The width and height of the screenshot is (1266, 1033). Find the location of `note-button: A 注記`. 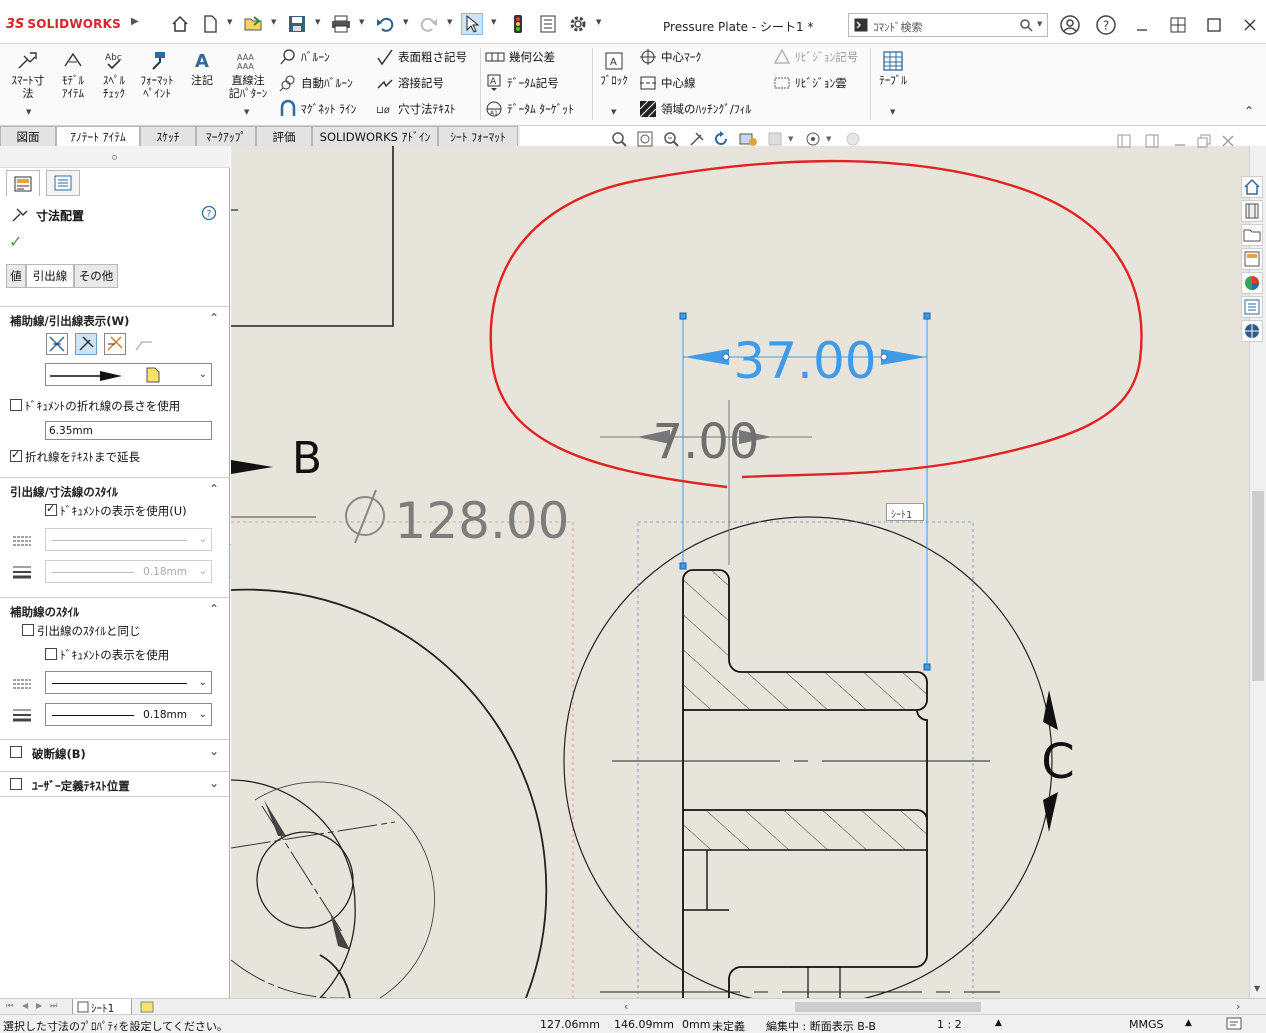

note-button: A 注記 is located at coordinates (202, 68).